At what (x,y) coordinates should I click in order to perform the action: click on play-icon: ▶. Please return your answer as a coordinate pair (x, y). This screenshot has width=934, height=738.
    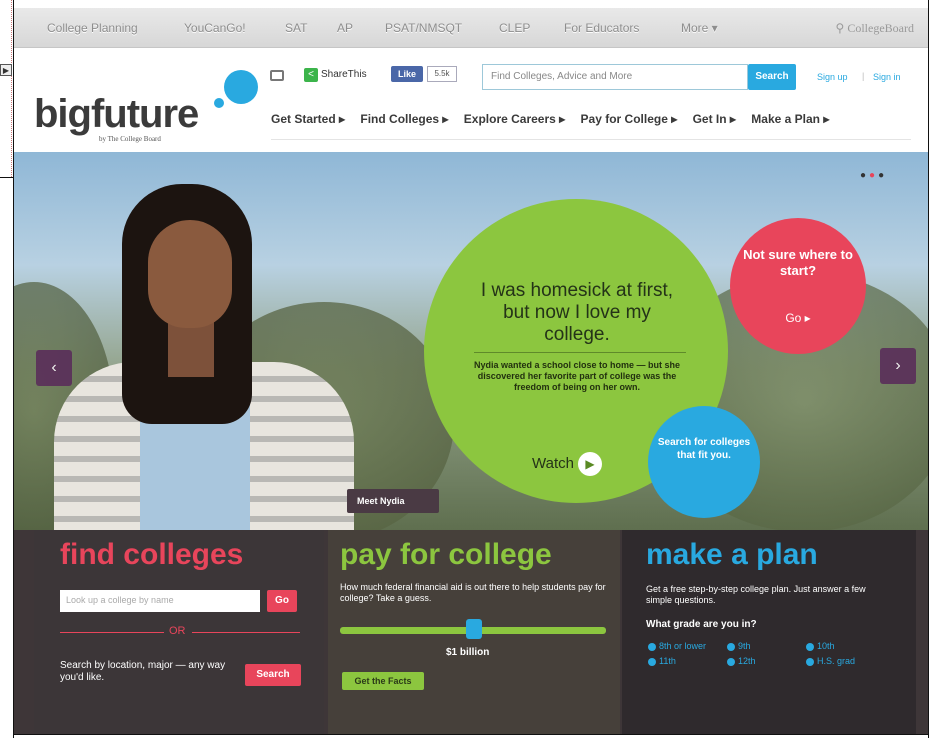
    Looking at the image, I should click on (589, 464).